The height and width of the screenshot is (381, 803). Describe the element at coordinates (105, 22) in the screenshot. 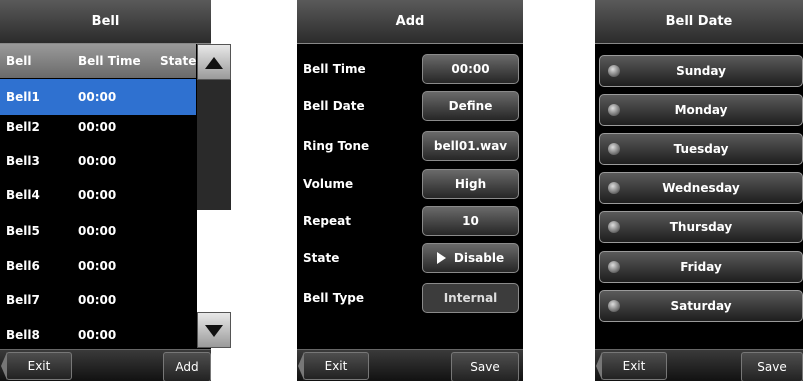

I see `bell-list-title: Bell` at that location.